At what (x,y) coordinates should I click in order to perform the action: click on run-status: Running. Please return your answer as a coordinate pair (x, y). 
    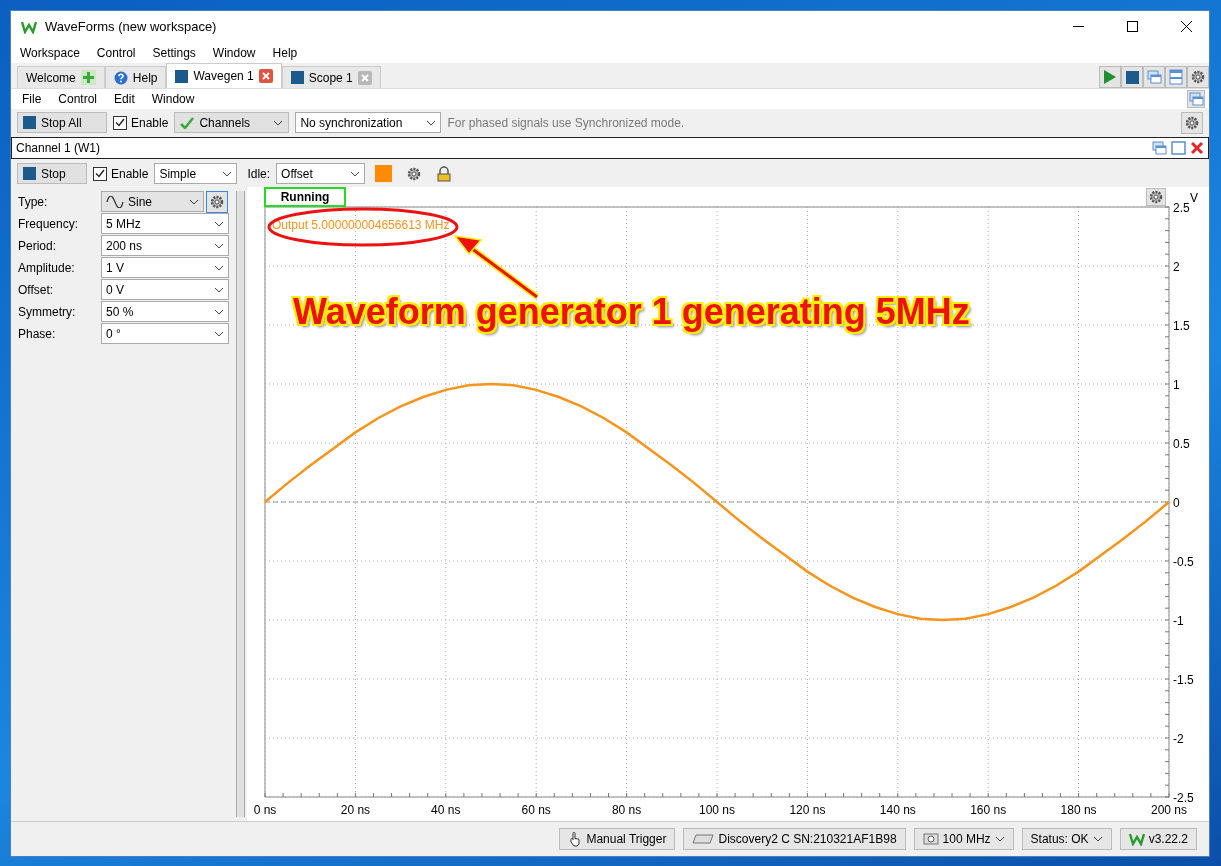
    Looking at the image, I should click on (305, 197).